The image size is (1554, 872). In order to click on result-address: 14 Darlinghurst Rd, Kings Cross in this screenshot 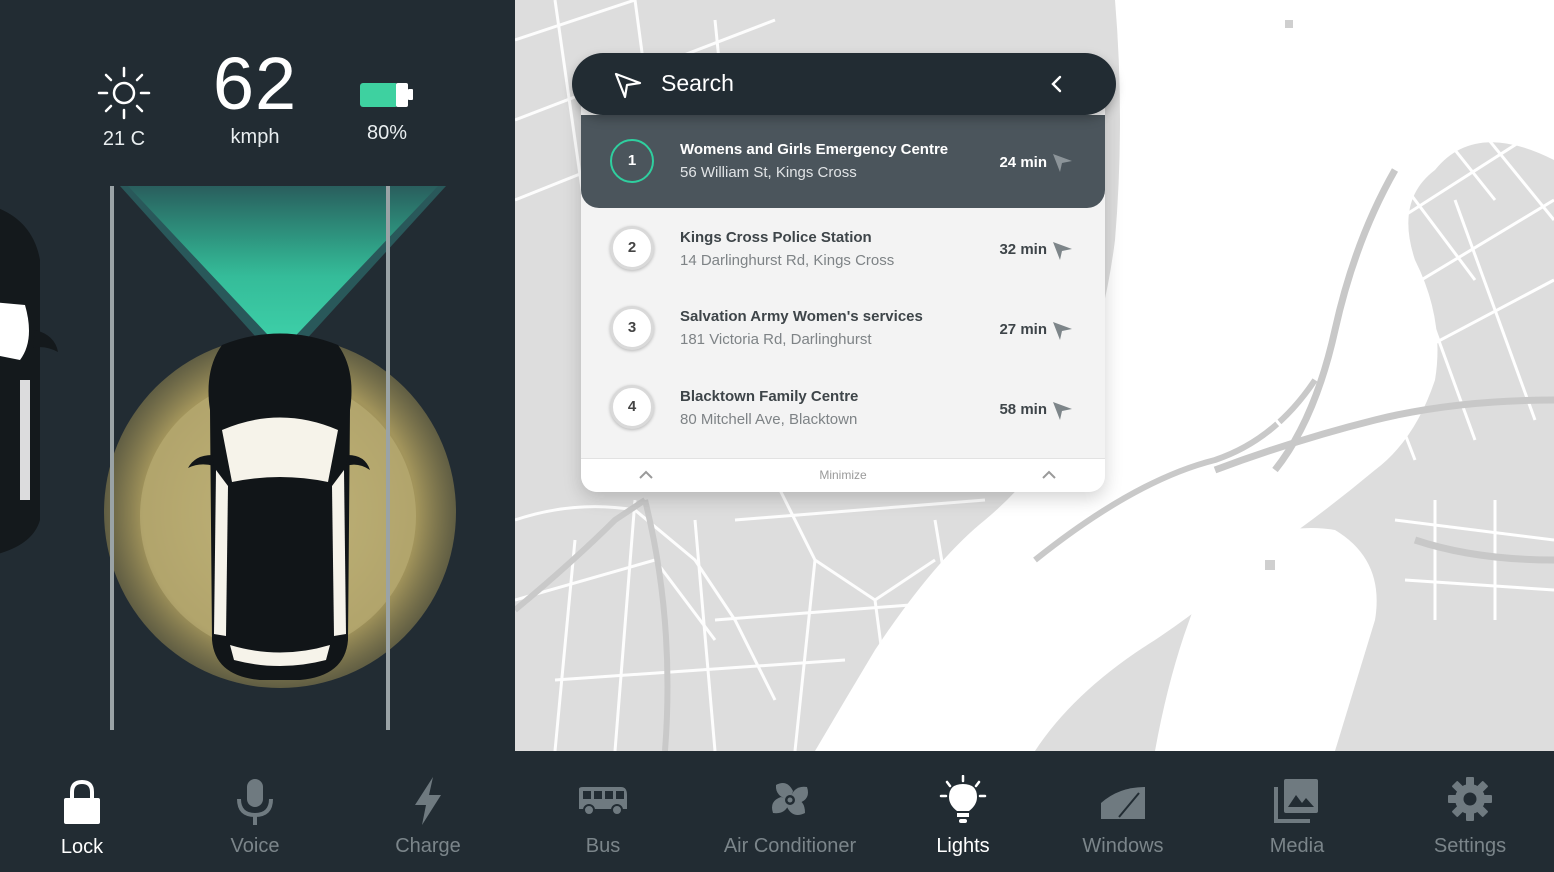, I will do `click(787, 260)`.